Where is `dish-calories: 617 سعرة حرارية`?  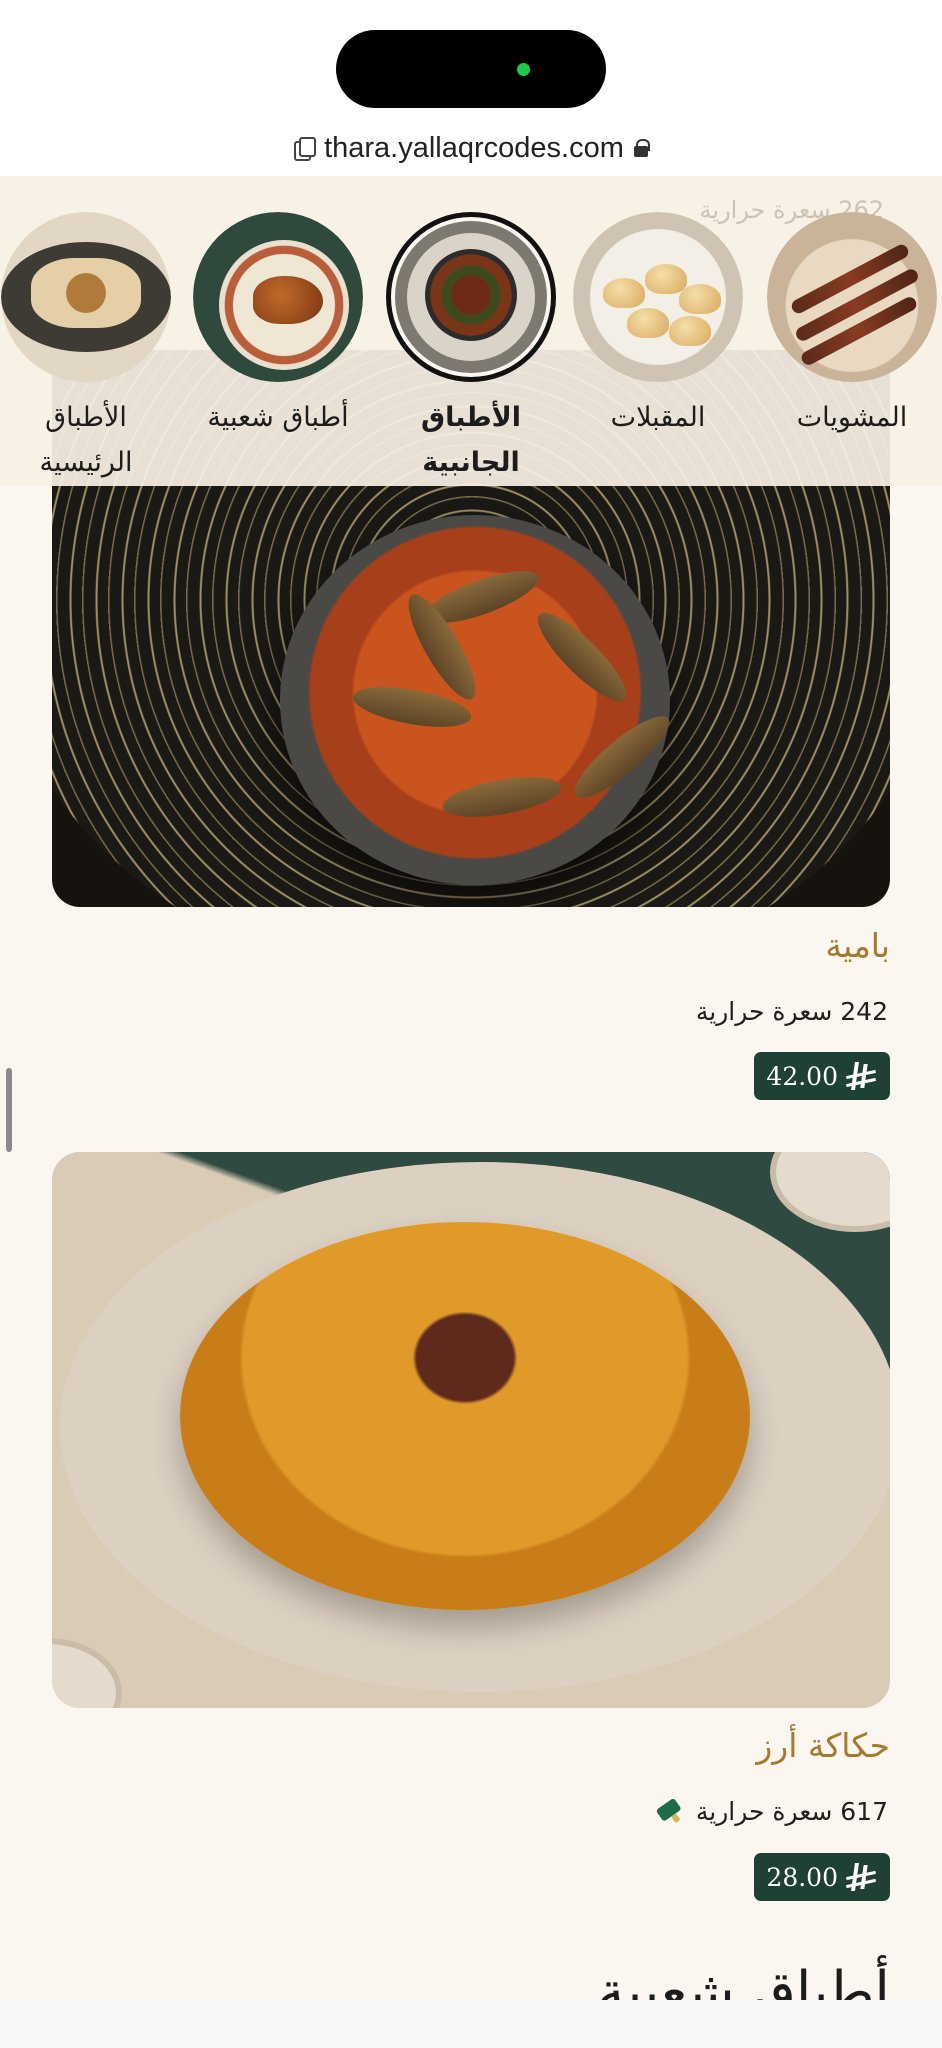 dish-calories: 617 سعرة حرارية is located at coordinates (772, 1811).